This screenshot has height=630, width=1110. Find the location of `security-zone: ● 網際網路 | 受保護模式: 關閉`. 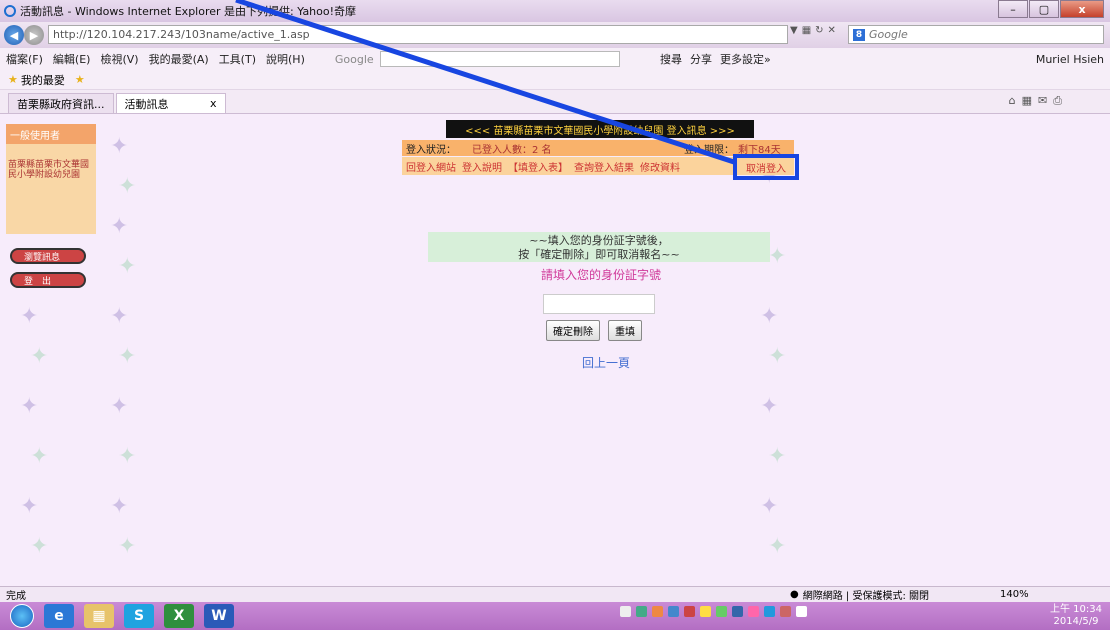

security-zone: ● 網際網路 | 受保護模式: 關閉 is located at coordinates (859, 594).